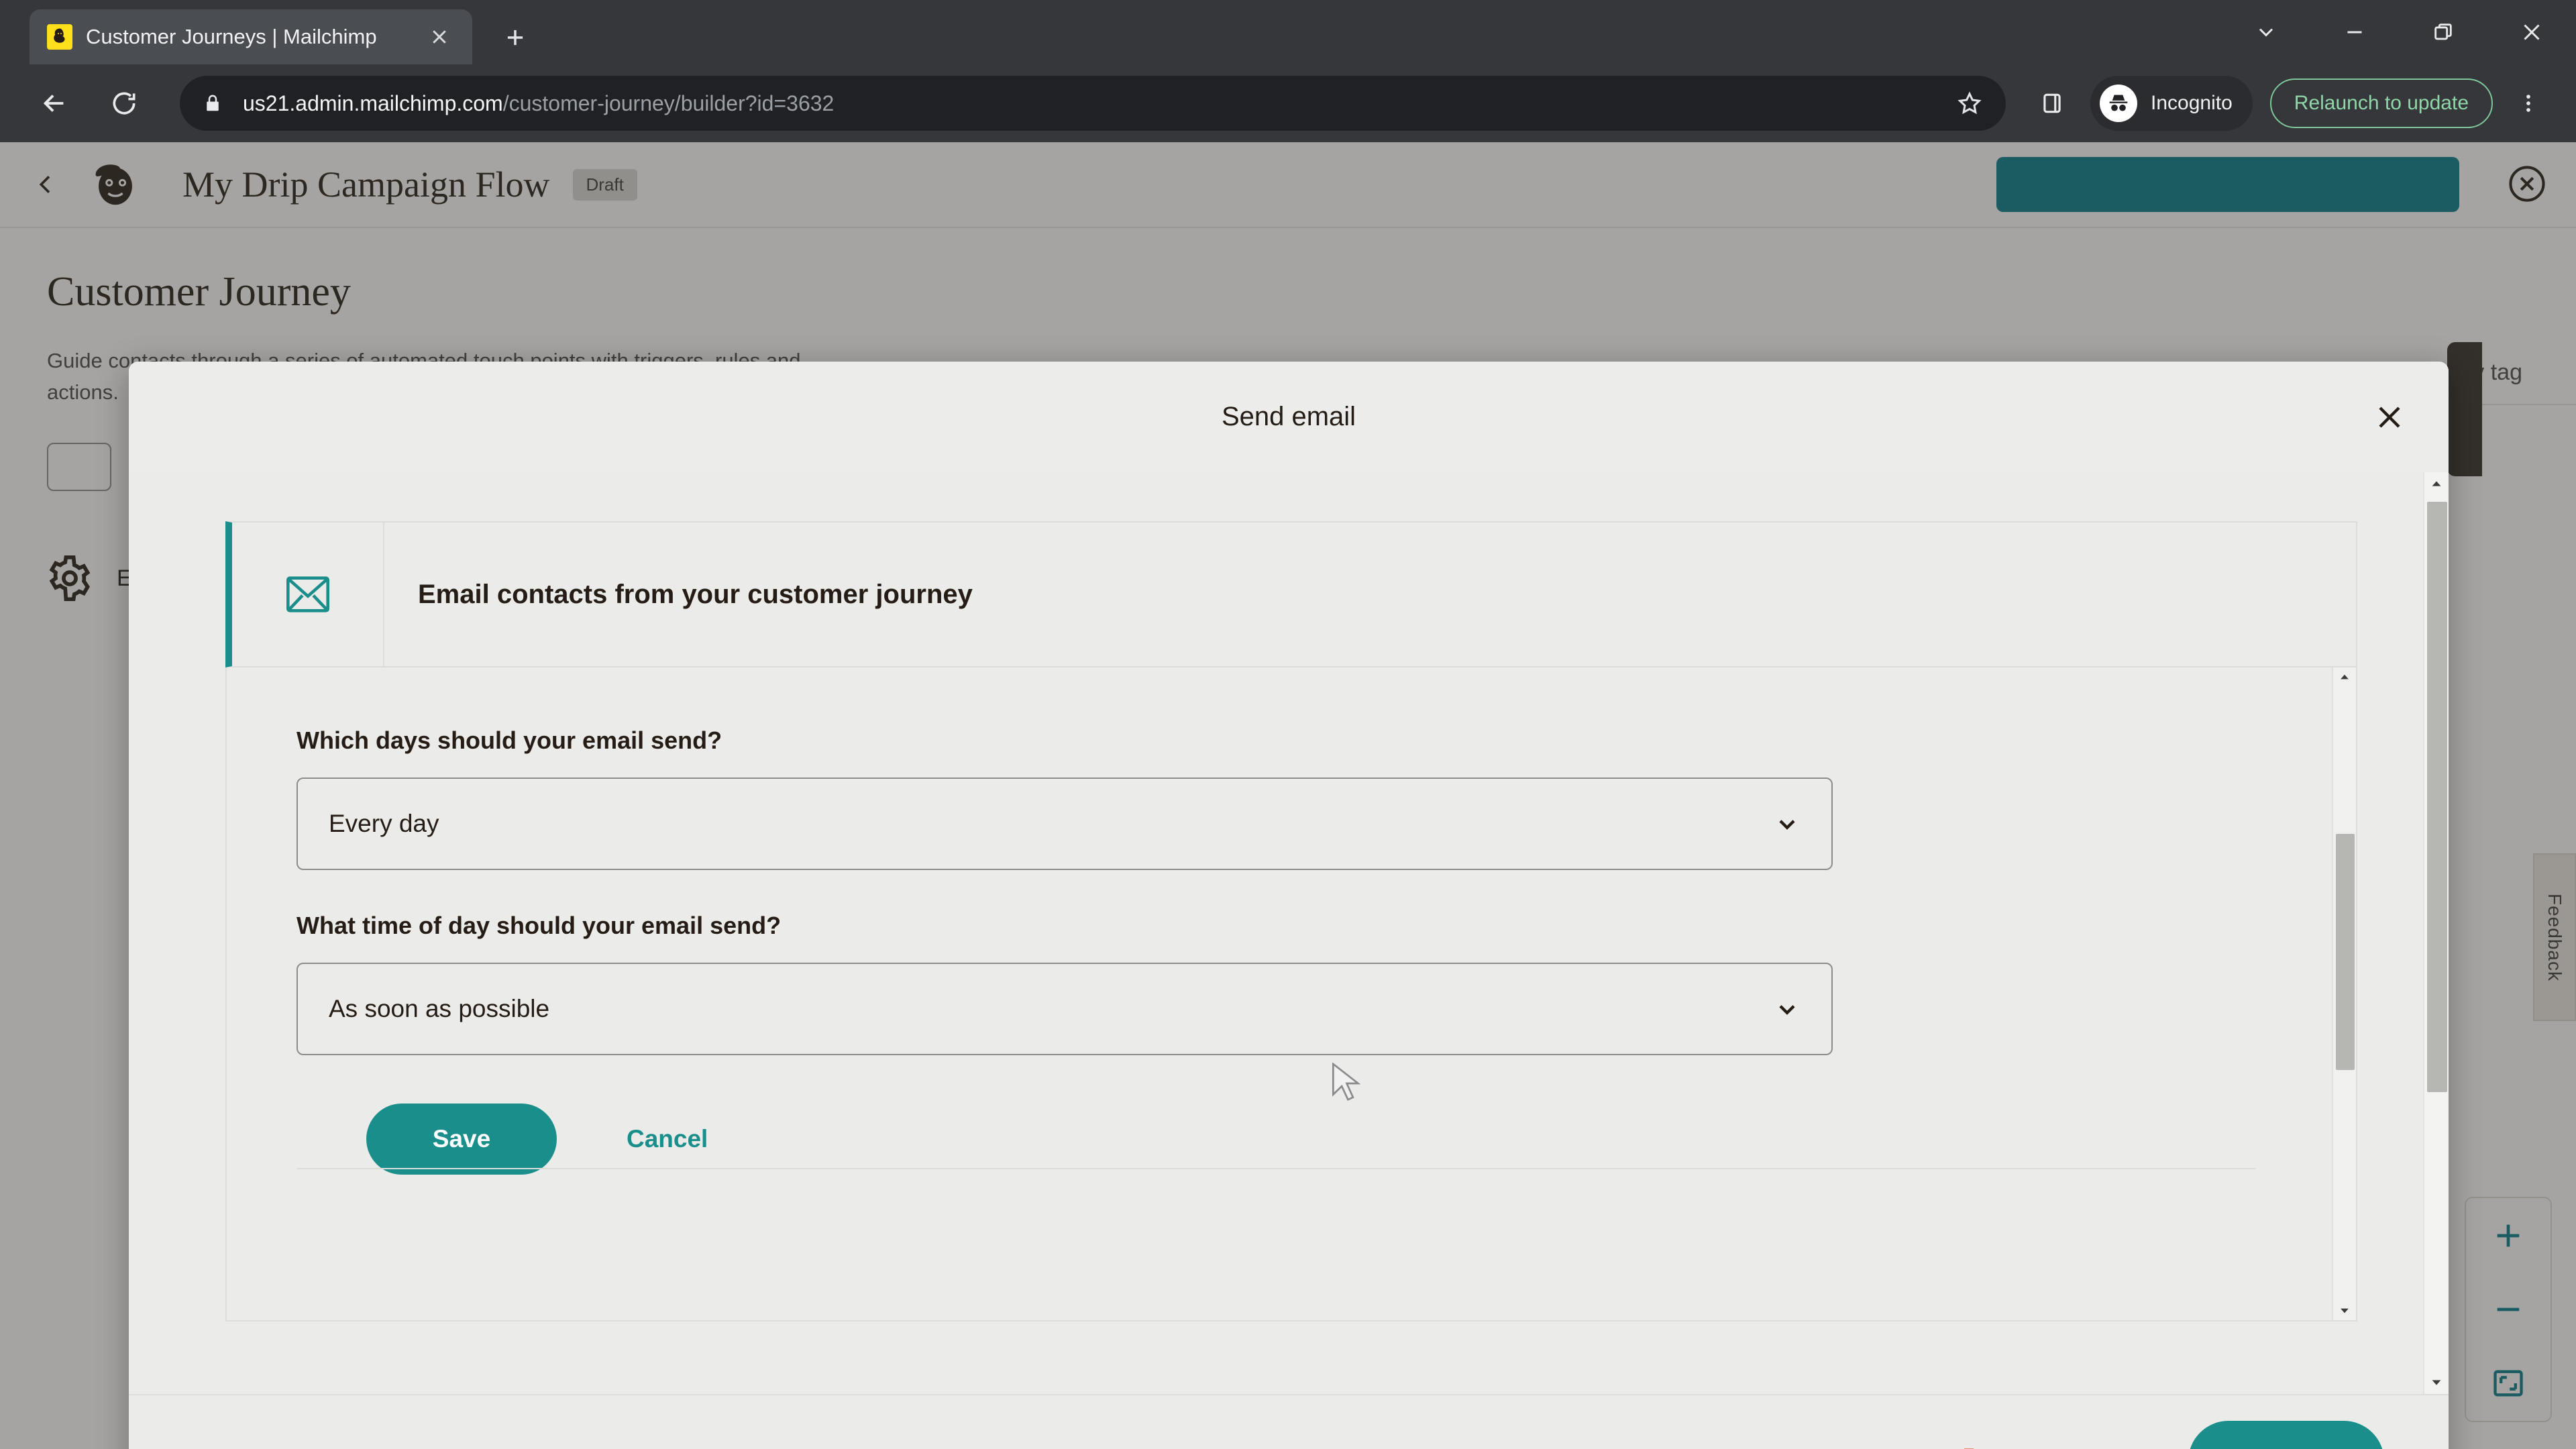 This screenshot has width=2576, height=1449. Describe the element at coordinates (1289, 1421) in the screenshot. I see `modal-footer: Remove Close` at that location.